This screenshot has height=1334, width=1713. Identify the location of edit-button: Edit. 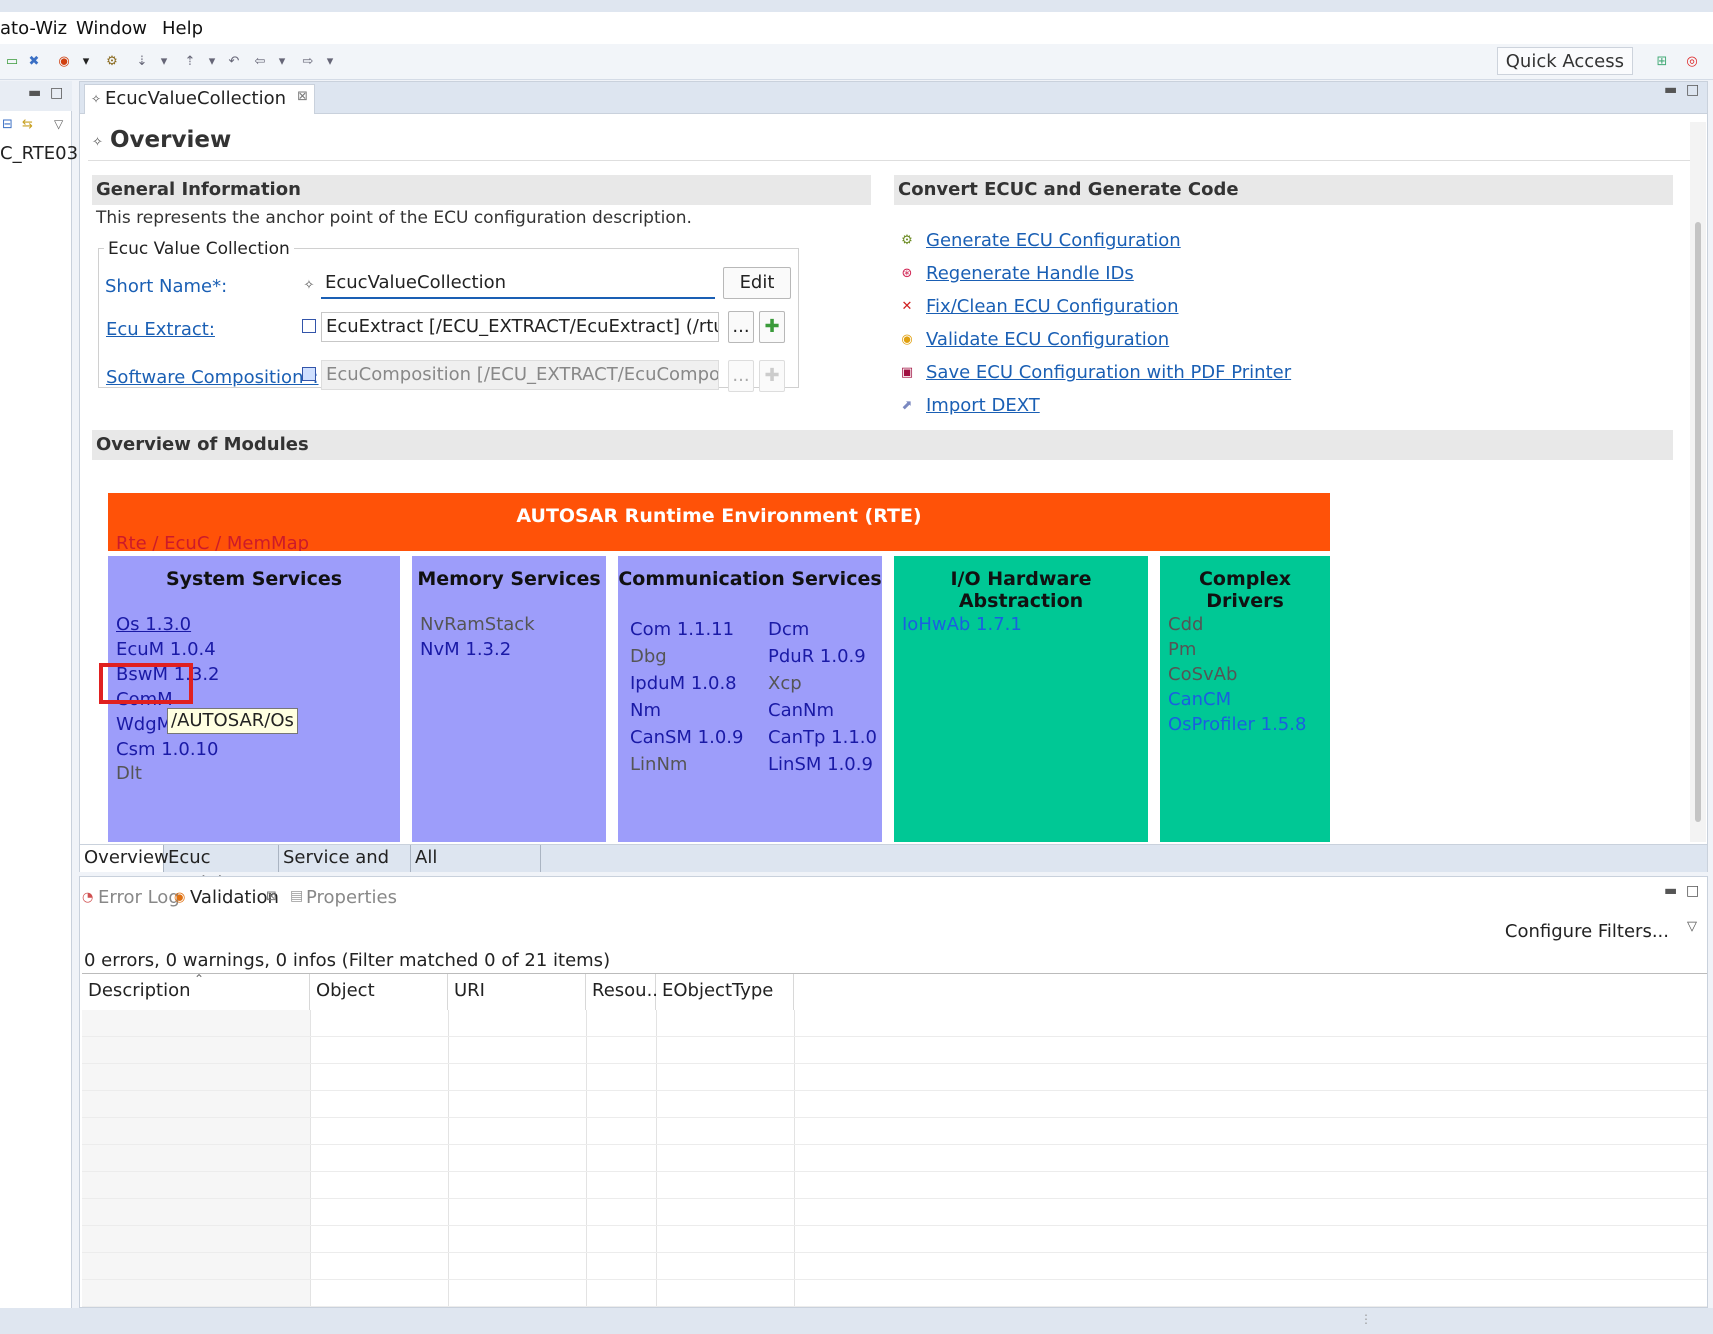
(757, 283).